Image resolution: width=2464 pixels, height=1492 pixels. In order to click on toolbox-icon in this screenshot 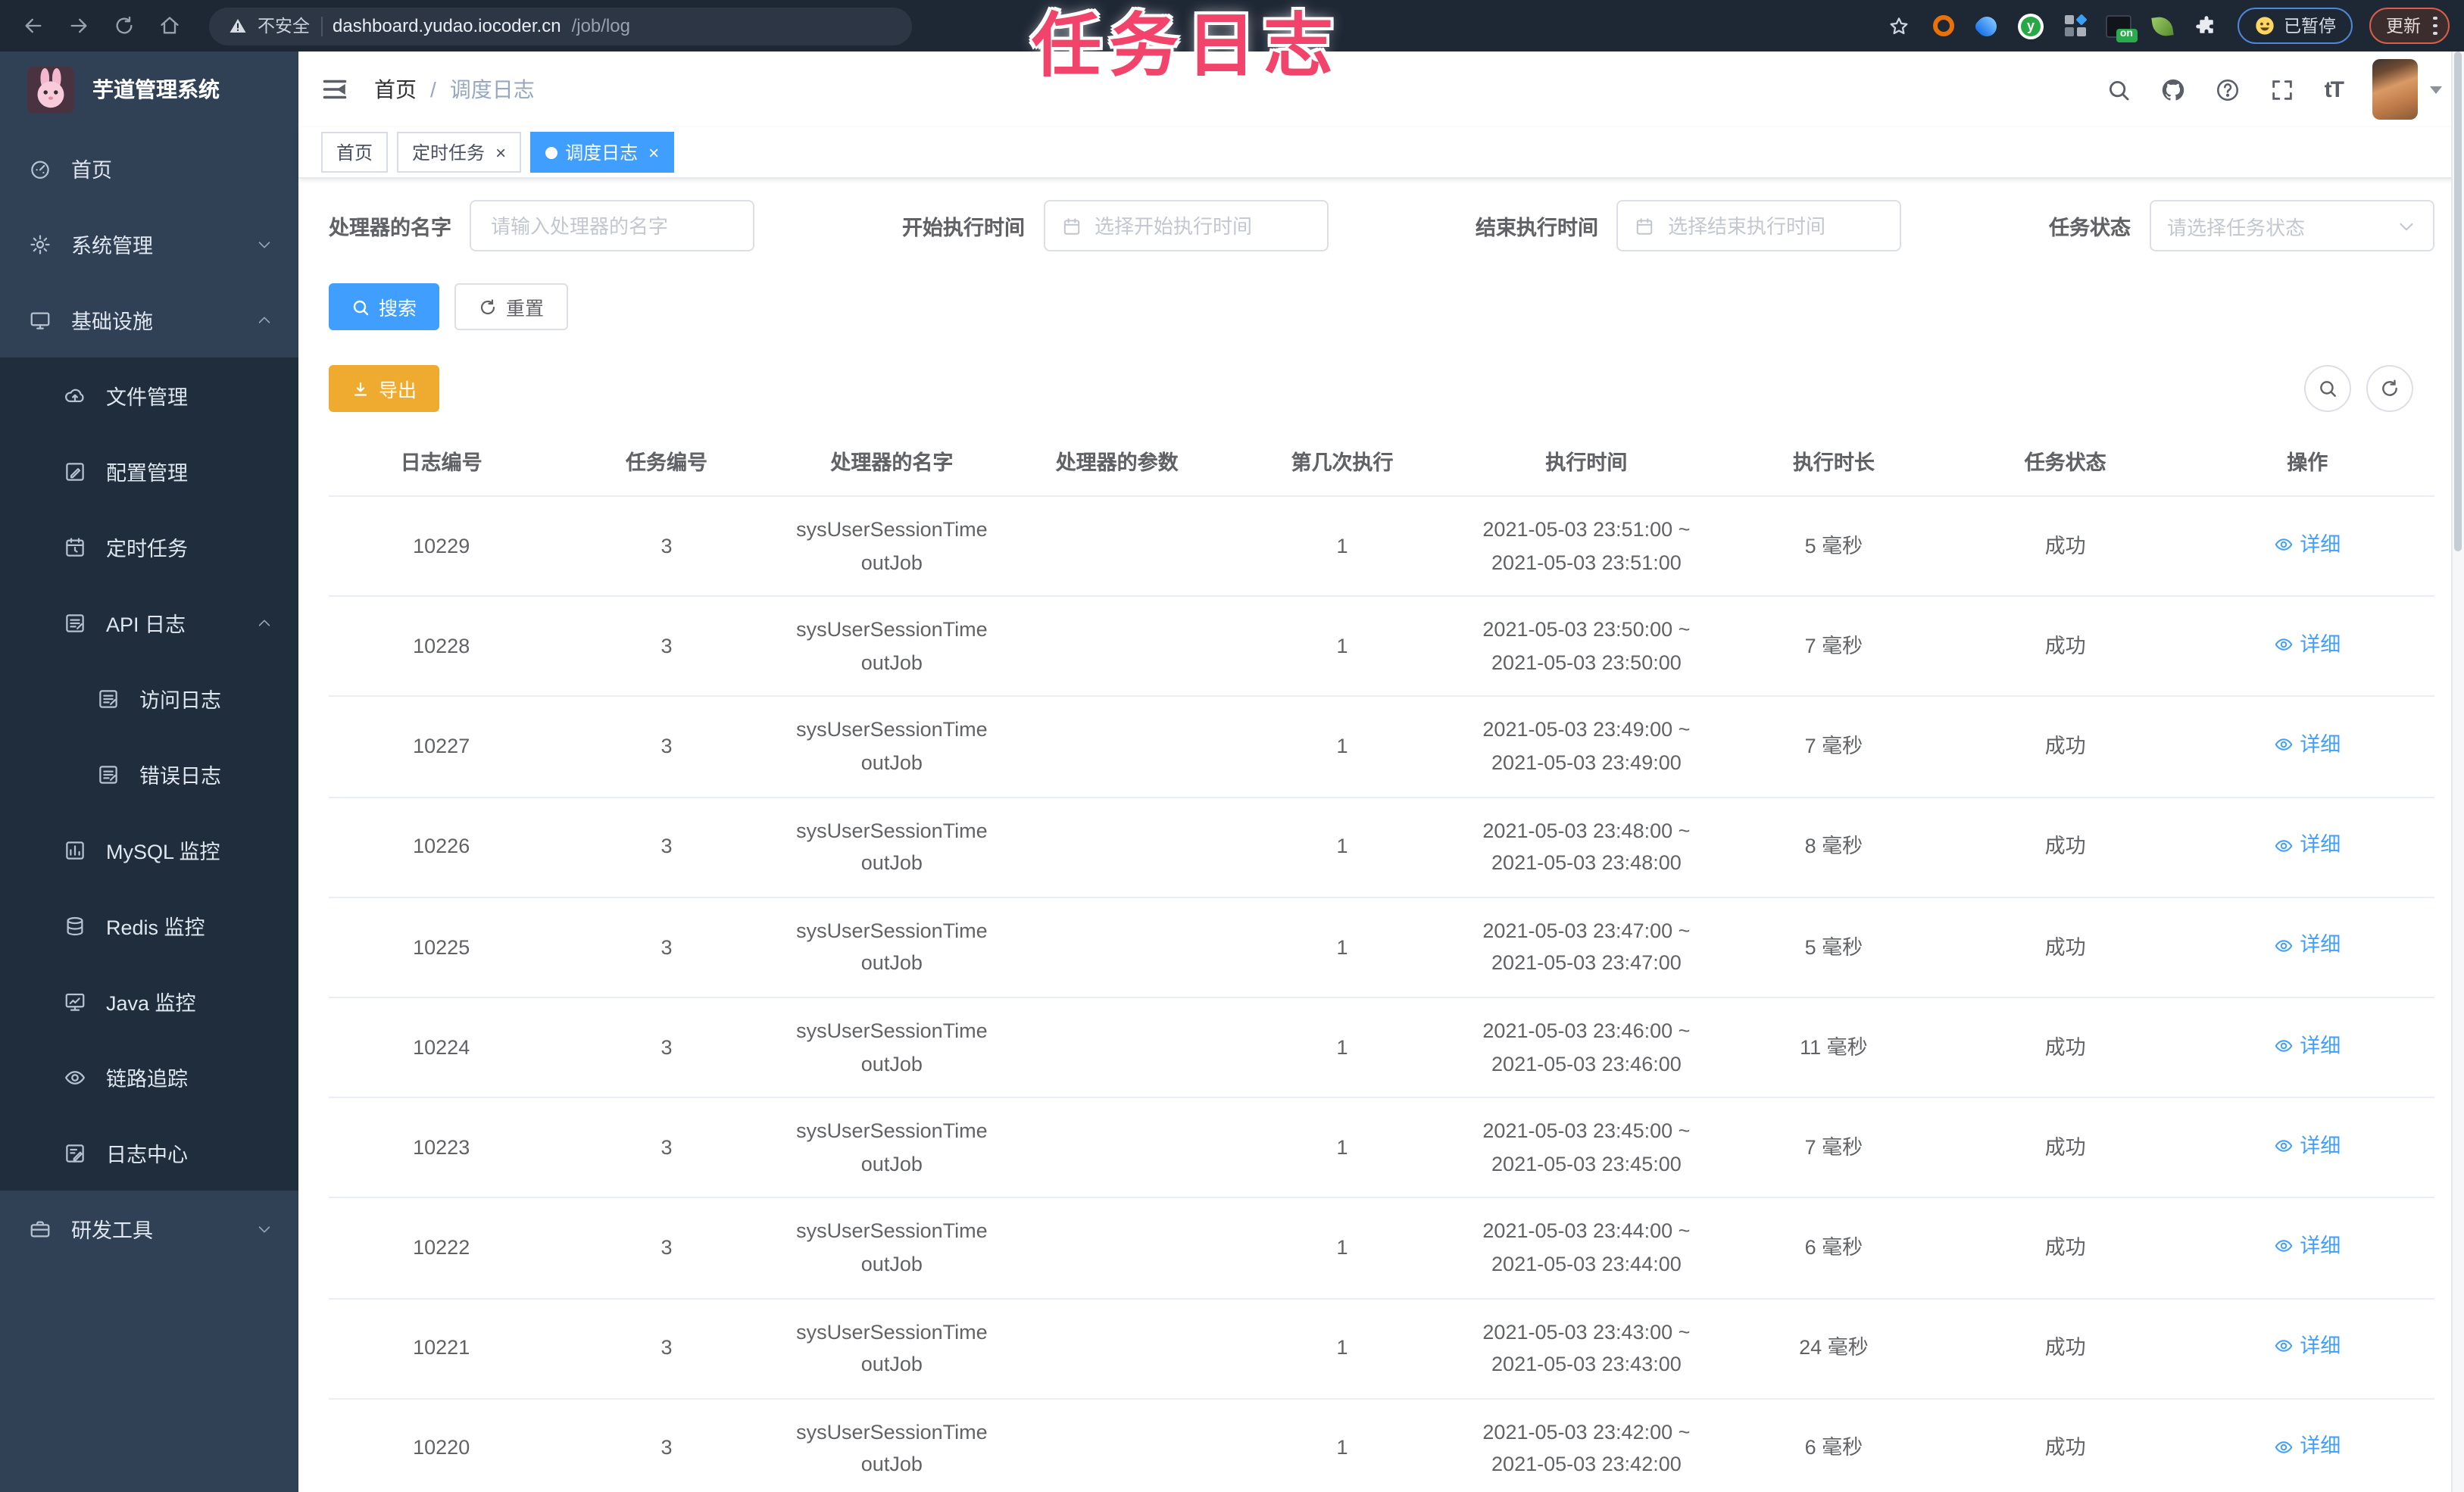, I will do `click(40, 1228)`.